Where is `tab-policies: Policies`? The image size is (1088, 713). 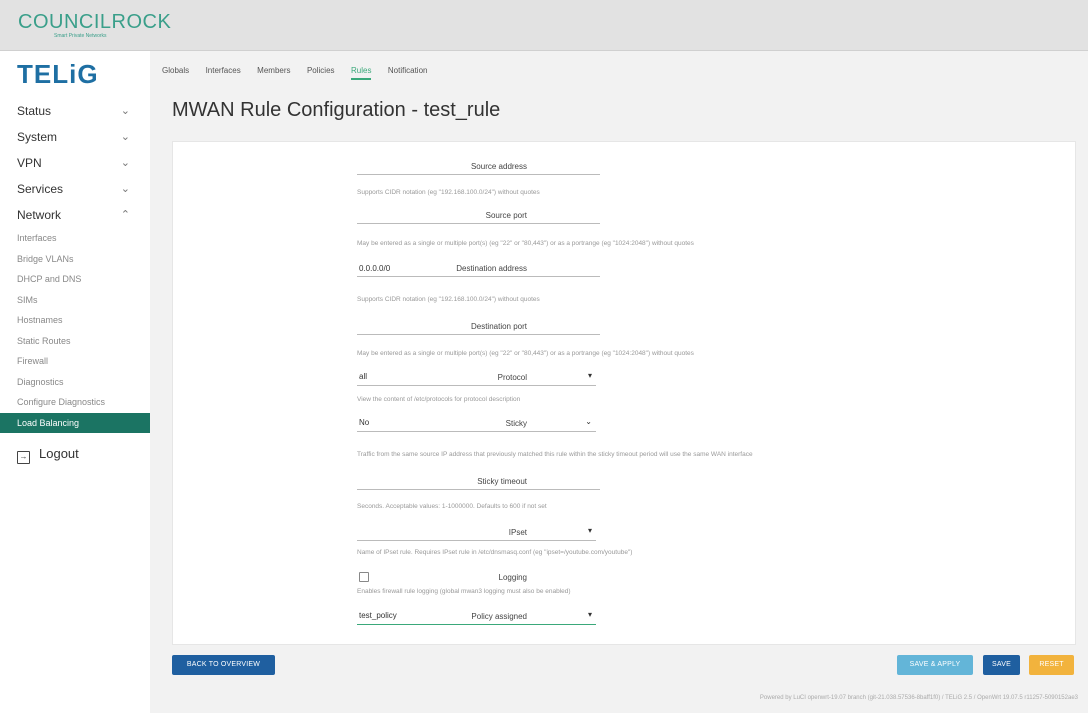
tab-policies: Policies is located at coordinates (321, 72).